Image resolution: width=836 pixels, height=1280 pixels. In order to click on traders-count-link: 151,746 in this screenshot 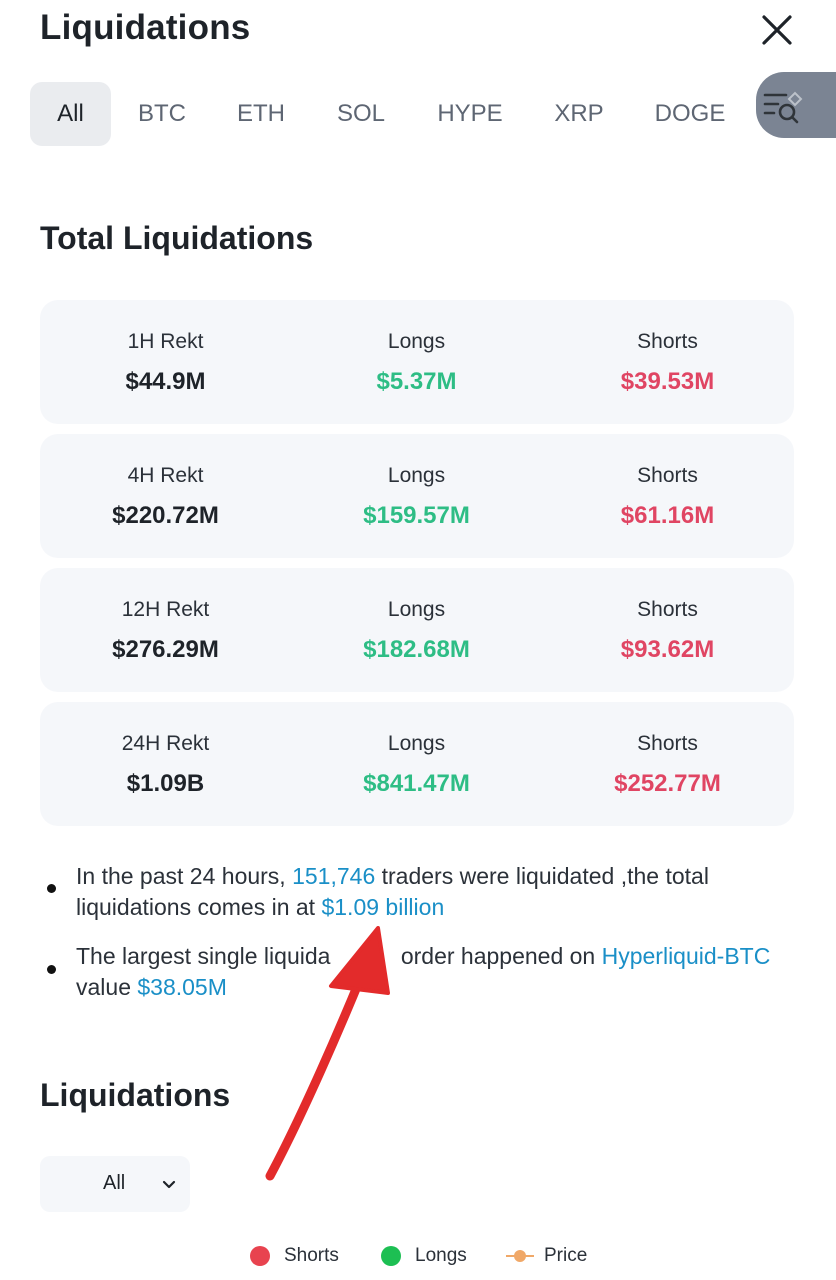, I will do `click(333, 876)`.